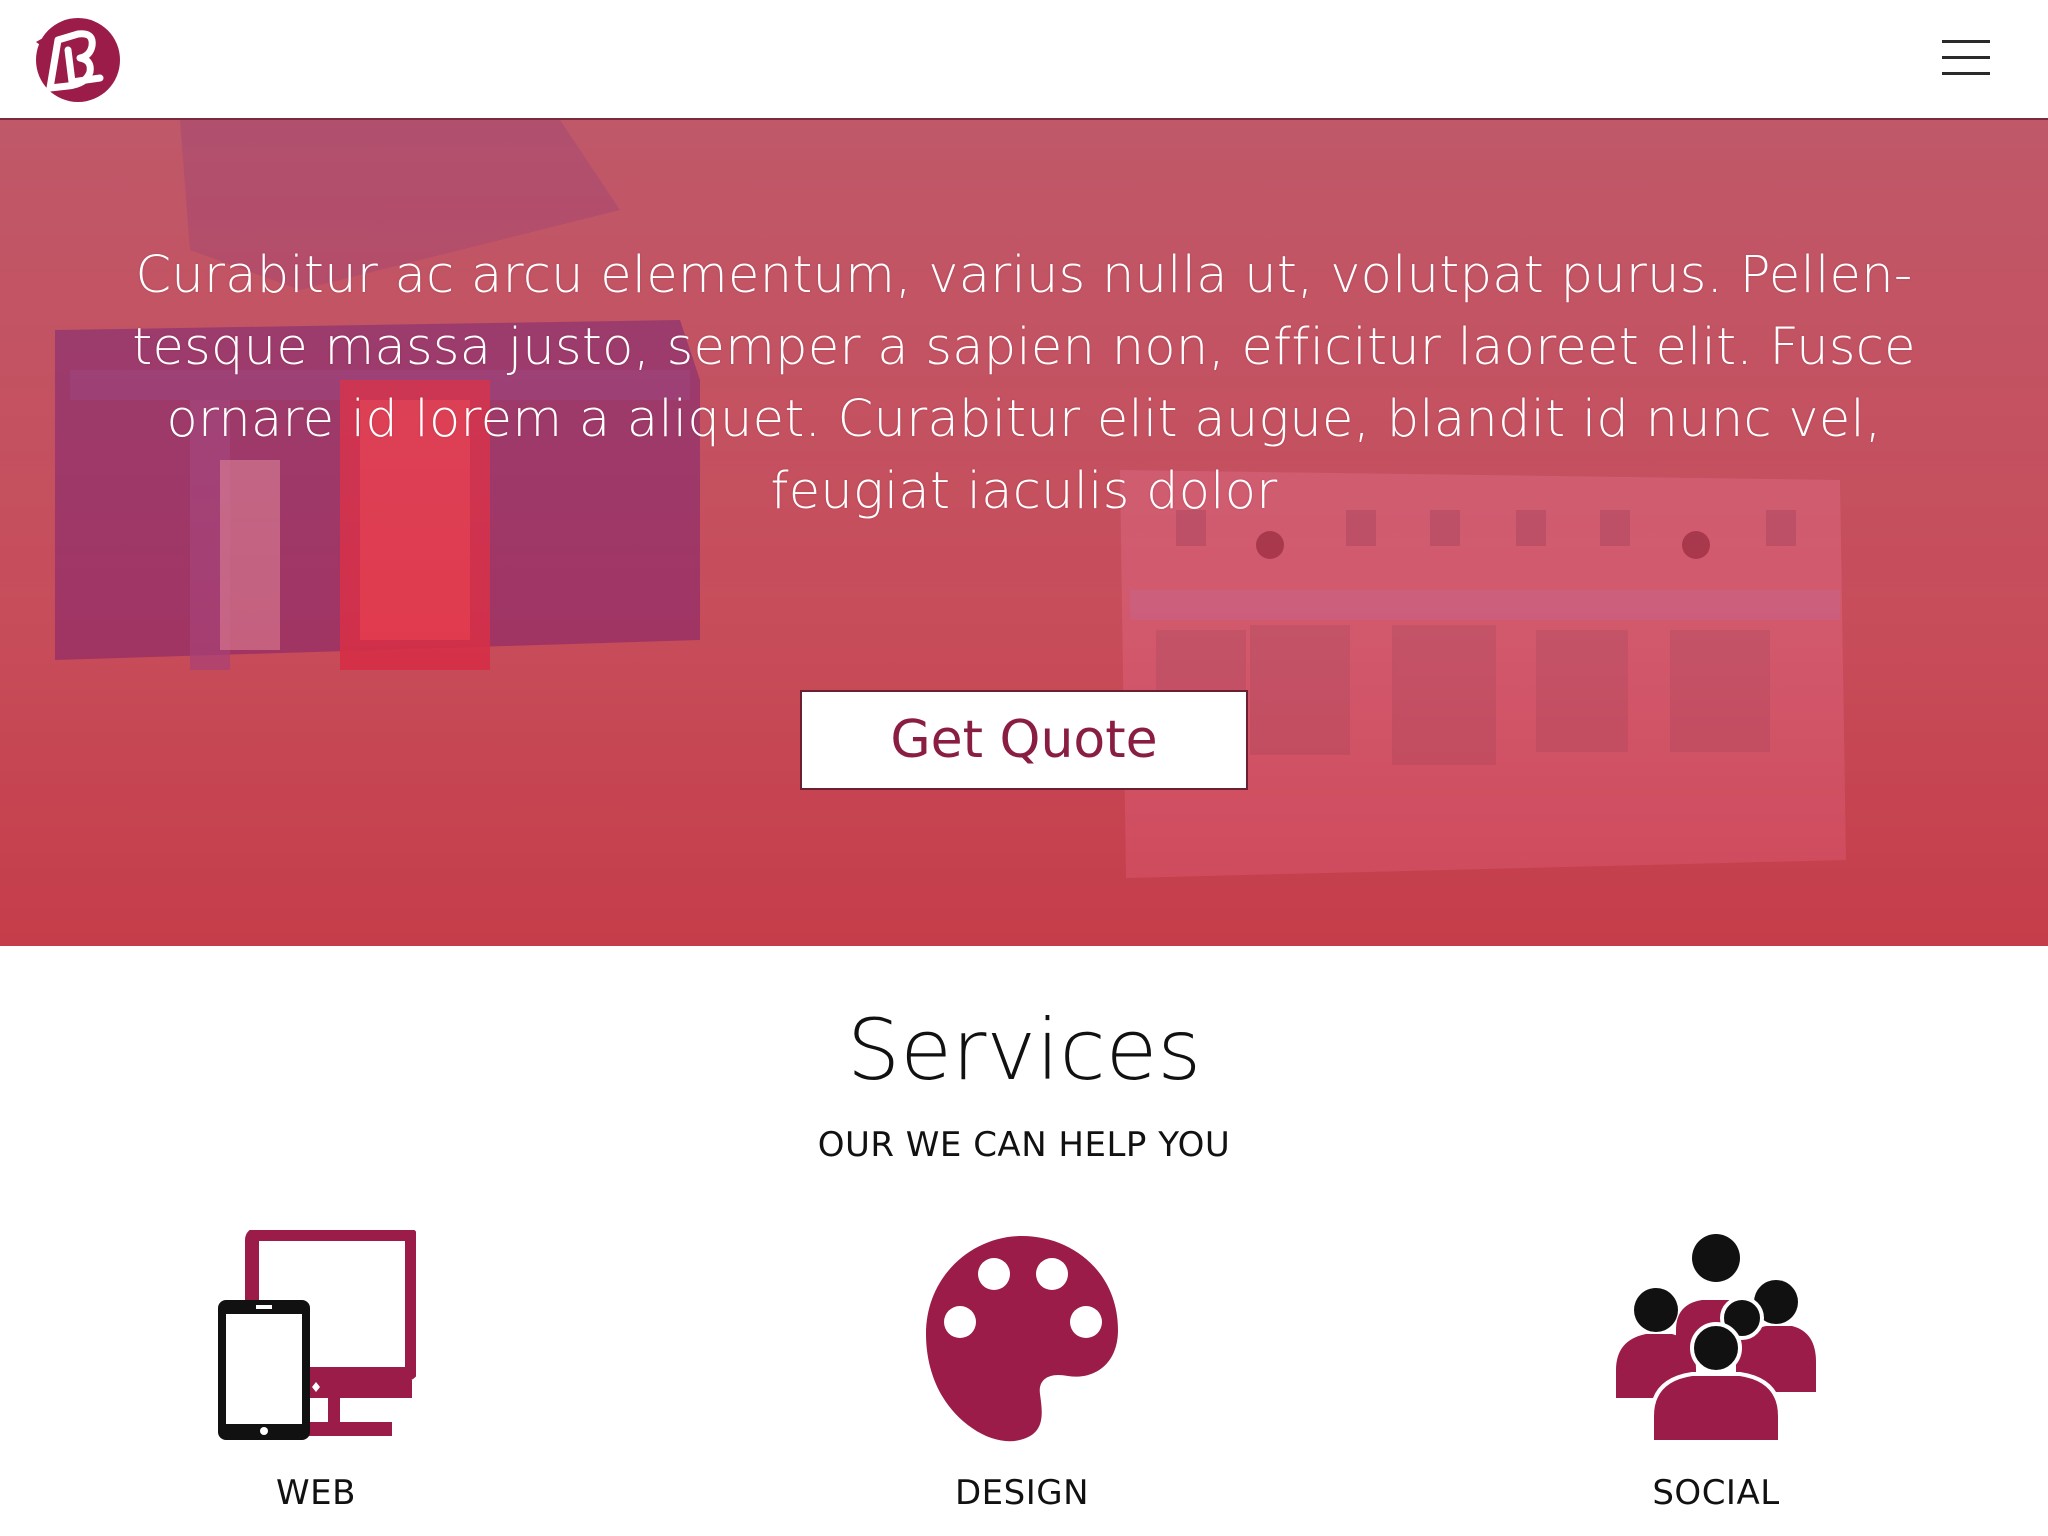  I want to click on get-quote-button: Get Quote, so click(1024, 740).